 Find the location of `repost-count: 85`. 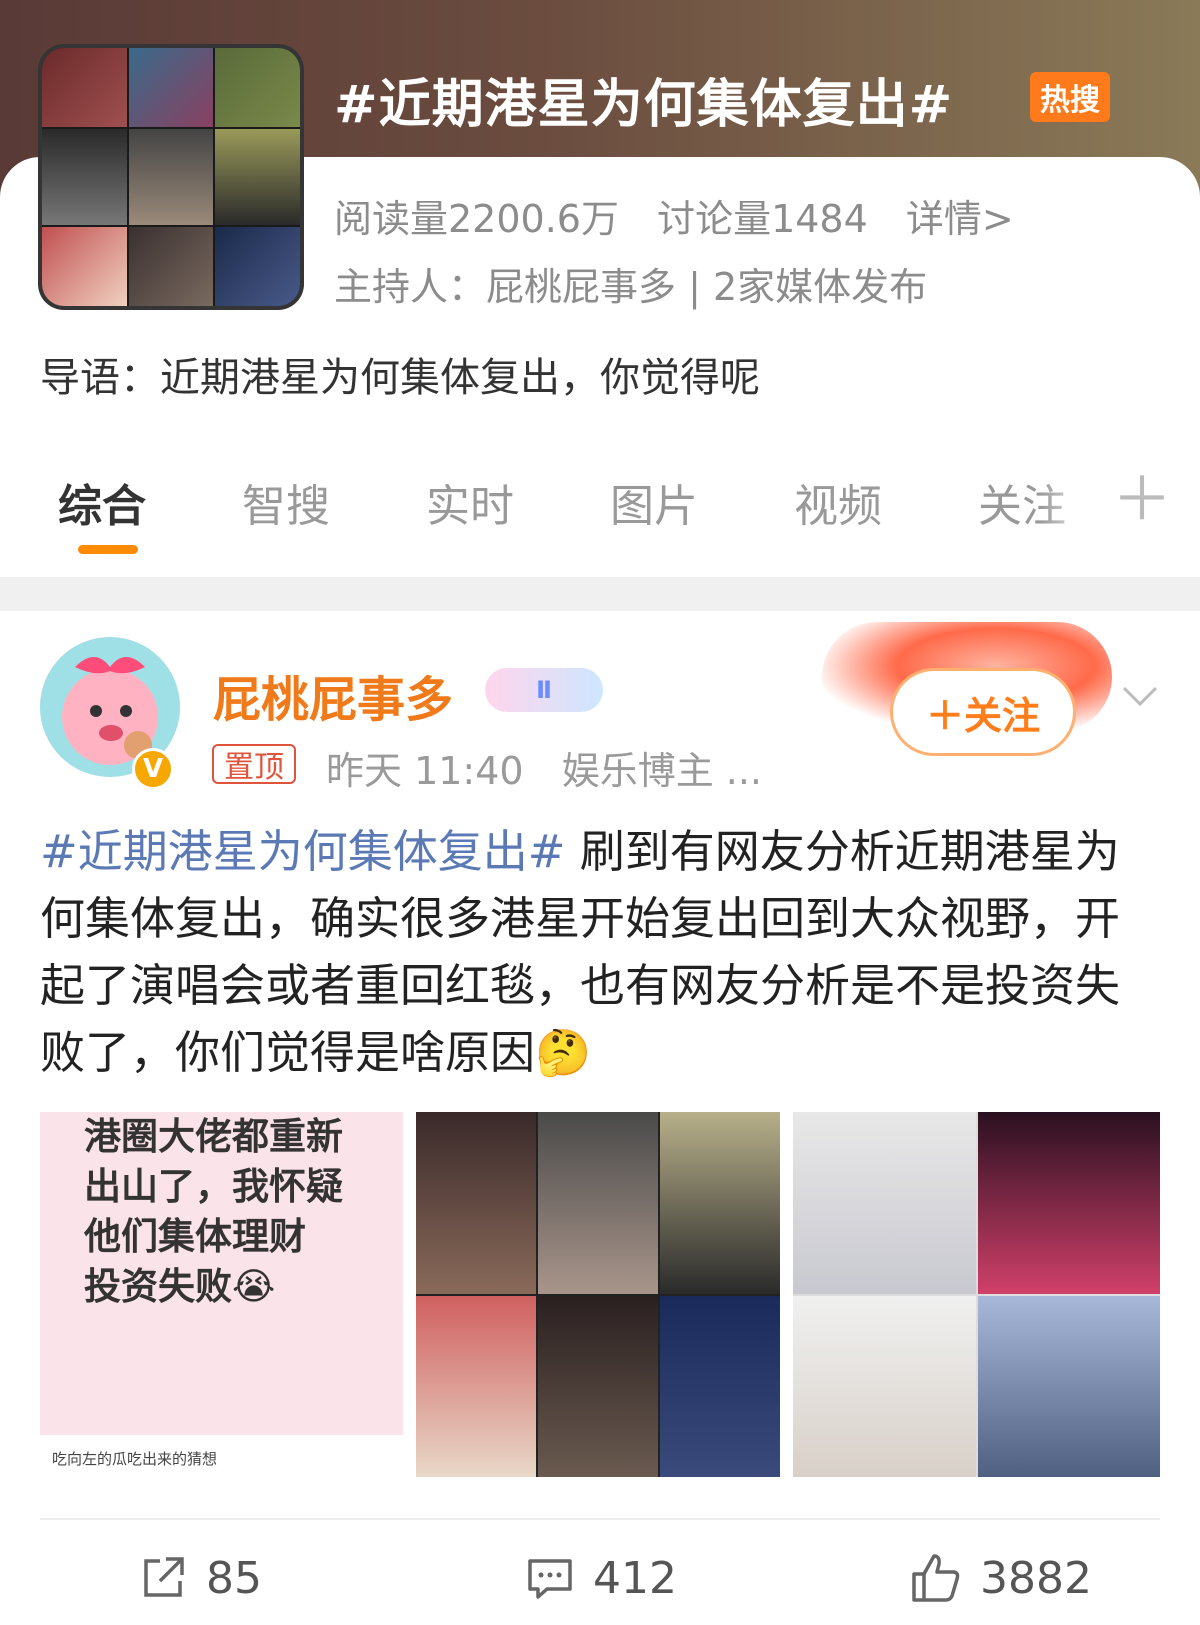

repost-count: 85 is located at coordinates (234, 1578).